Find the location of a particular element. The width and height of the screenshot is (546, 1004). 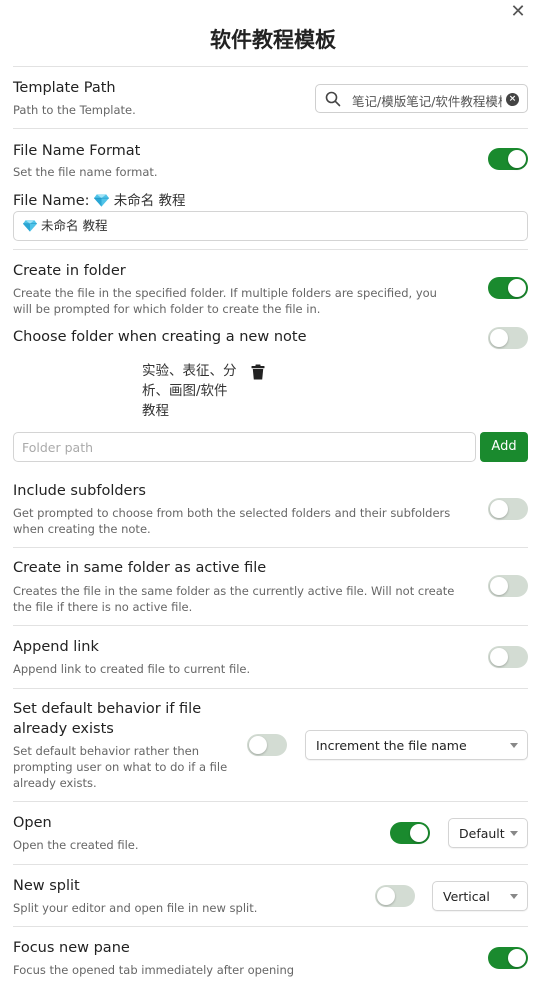

clear-icon: × is located at coordinates (512, 99).